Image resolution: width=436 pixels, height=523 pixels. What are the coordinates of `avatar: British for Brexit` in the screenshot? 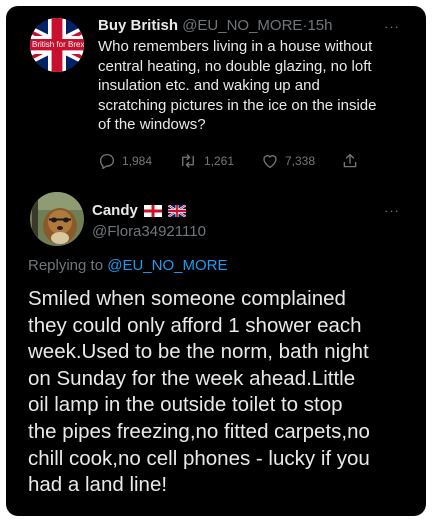 It's located at (57, 45).